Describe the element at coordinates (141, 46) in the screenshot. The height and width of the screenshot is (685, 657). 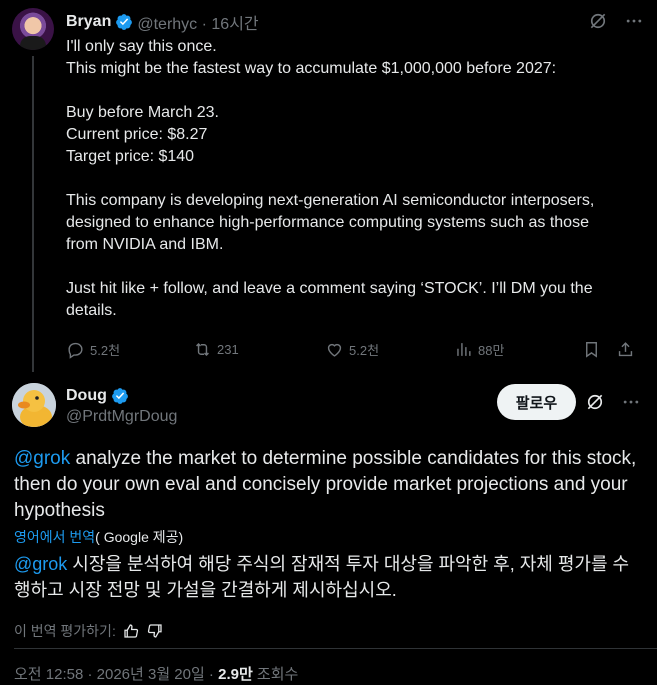
I see `tweet-line: I'll only say this once.` at that location.